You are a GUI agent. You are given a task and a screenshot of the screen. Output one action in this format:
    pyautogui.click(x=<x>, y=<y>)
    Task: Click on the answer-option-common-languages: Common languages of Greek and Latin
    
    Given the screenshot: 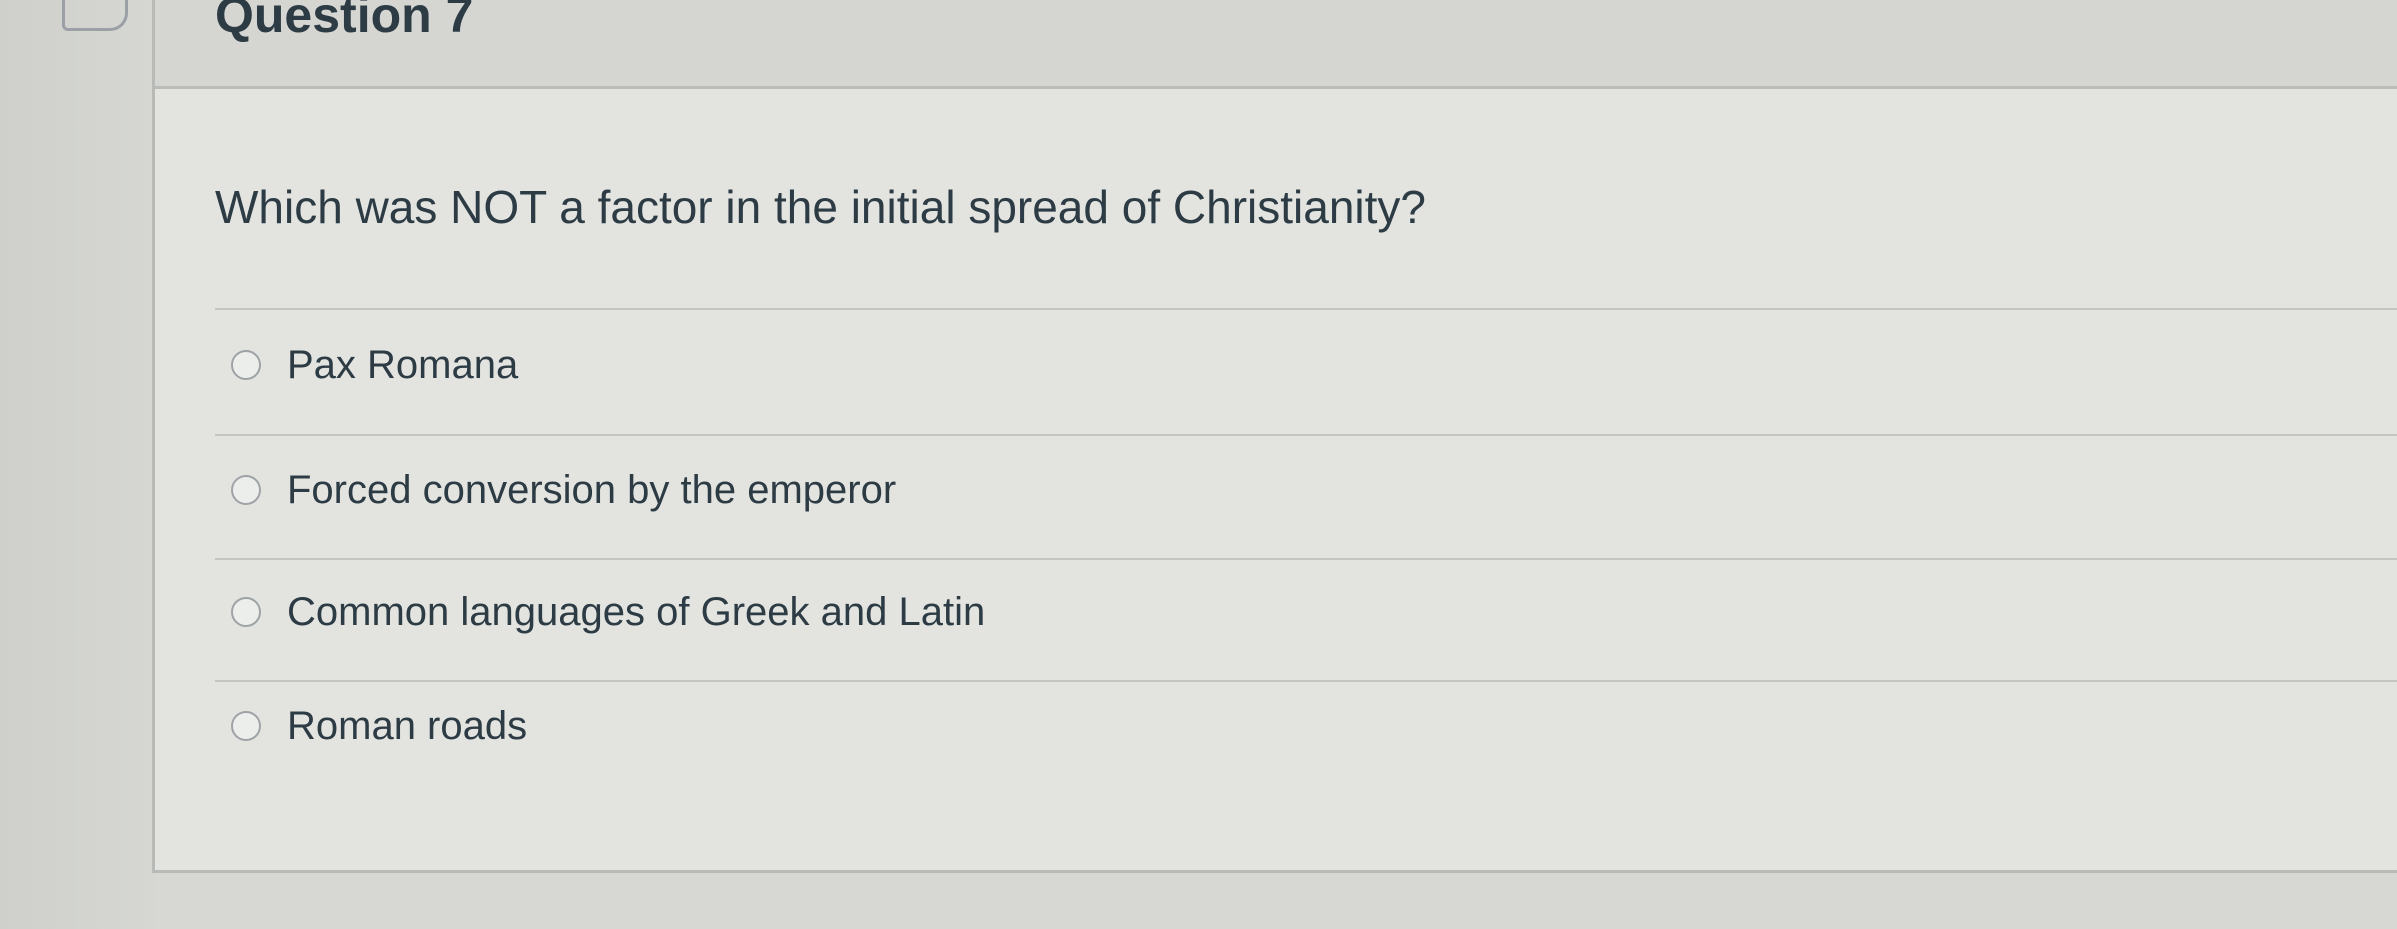 What is the action you would take?
    pyautogui.click(x=608, y=612)
    